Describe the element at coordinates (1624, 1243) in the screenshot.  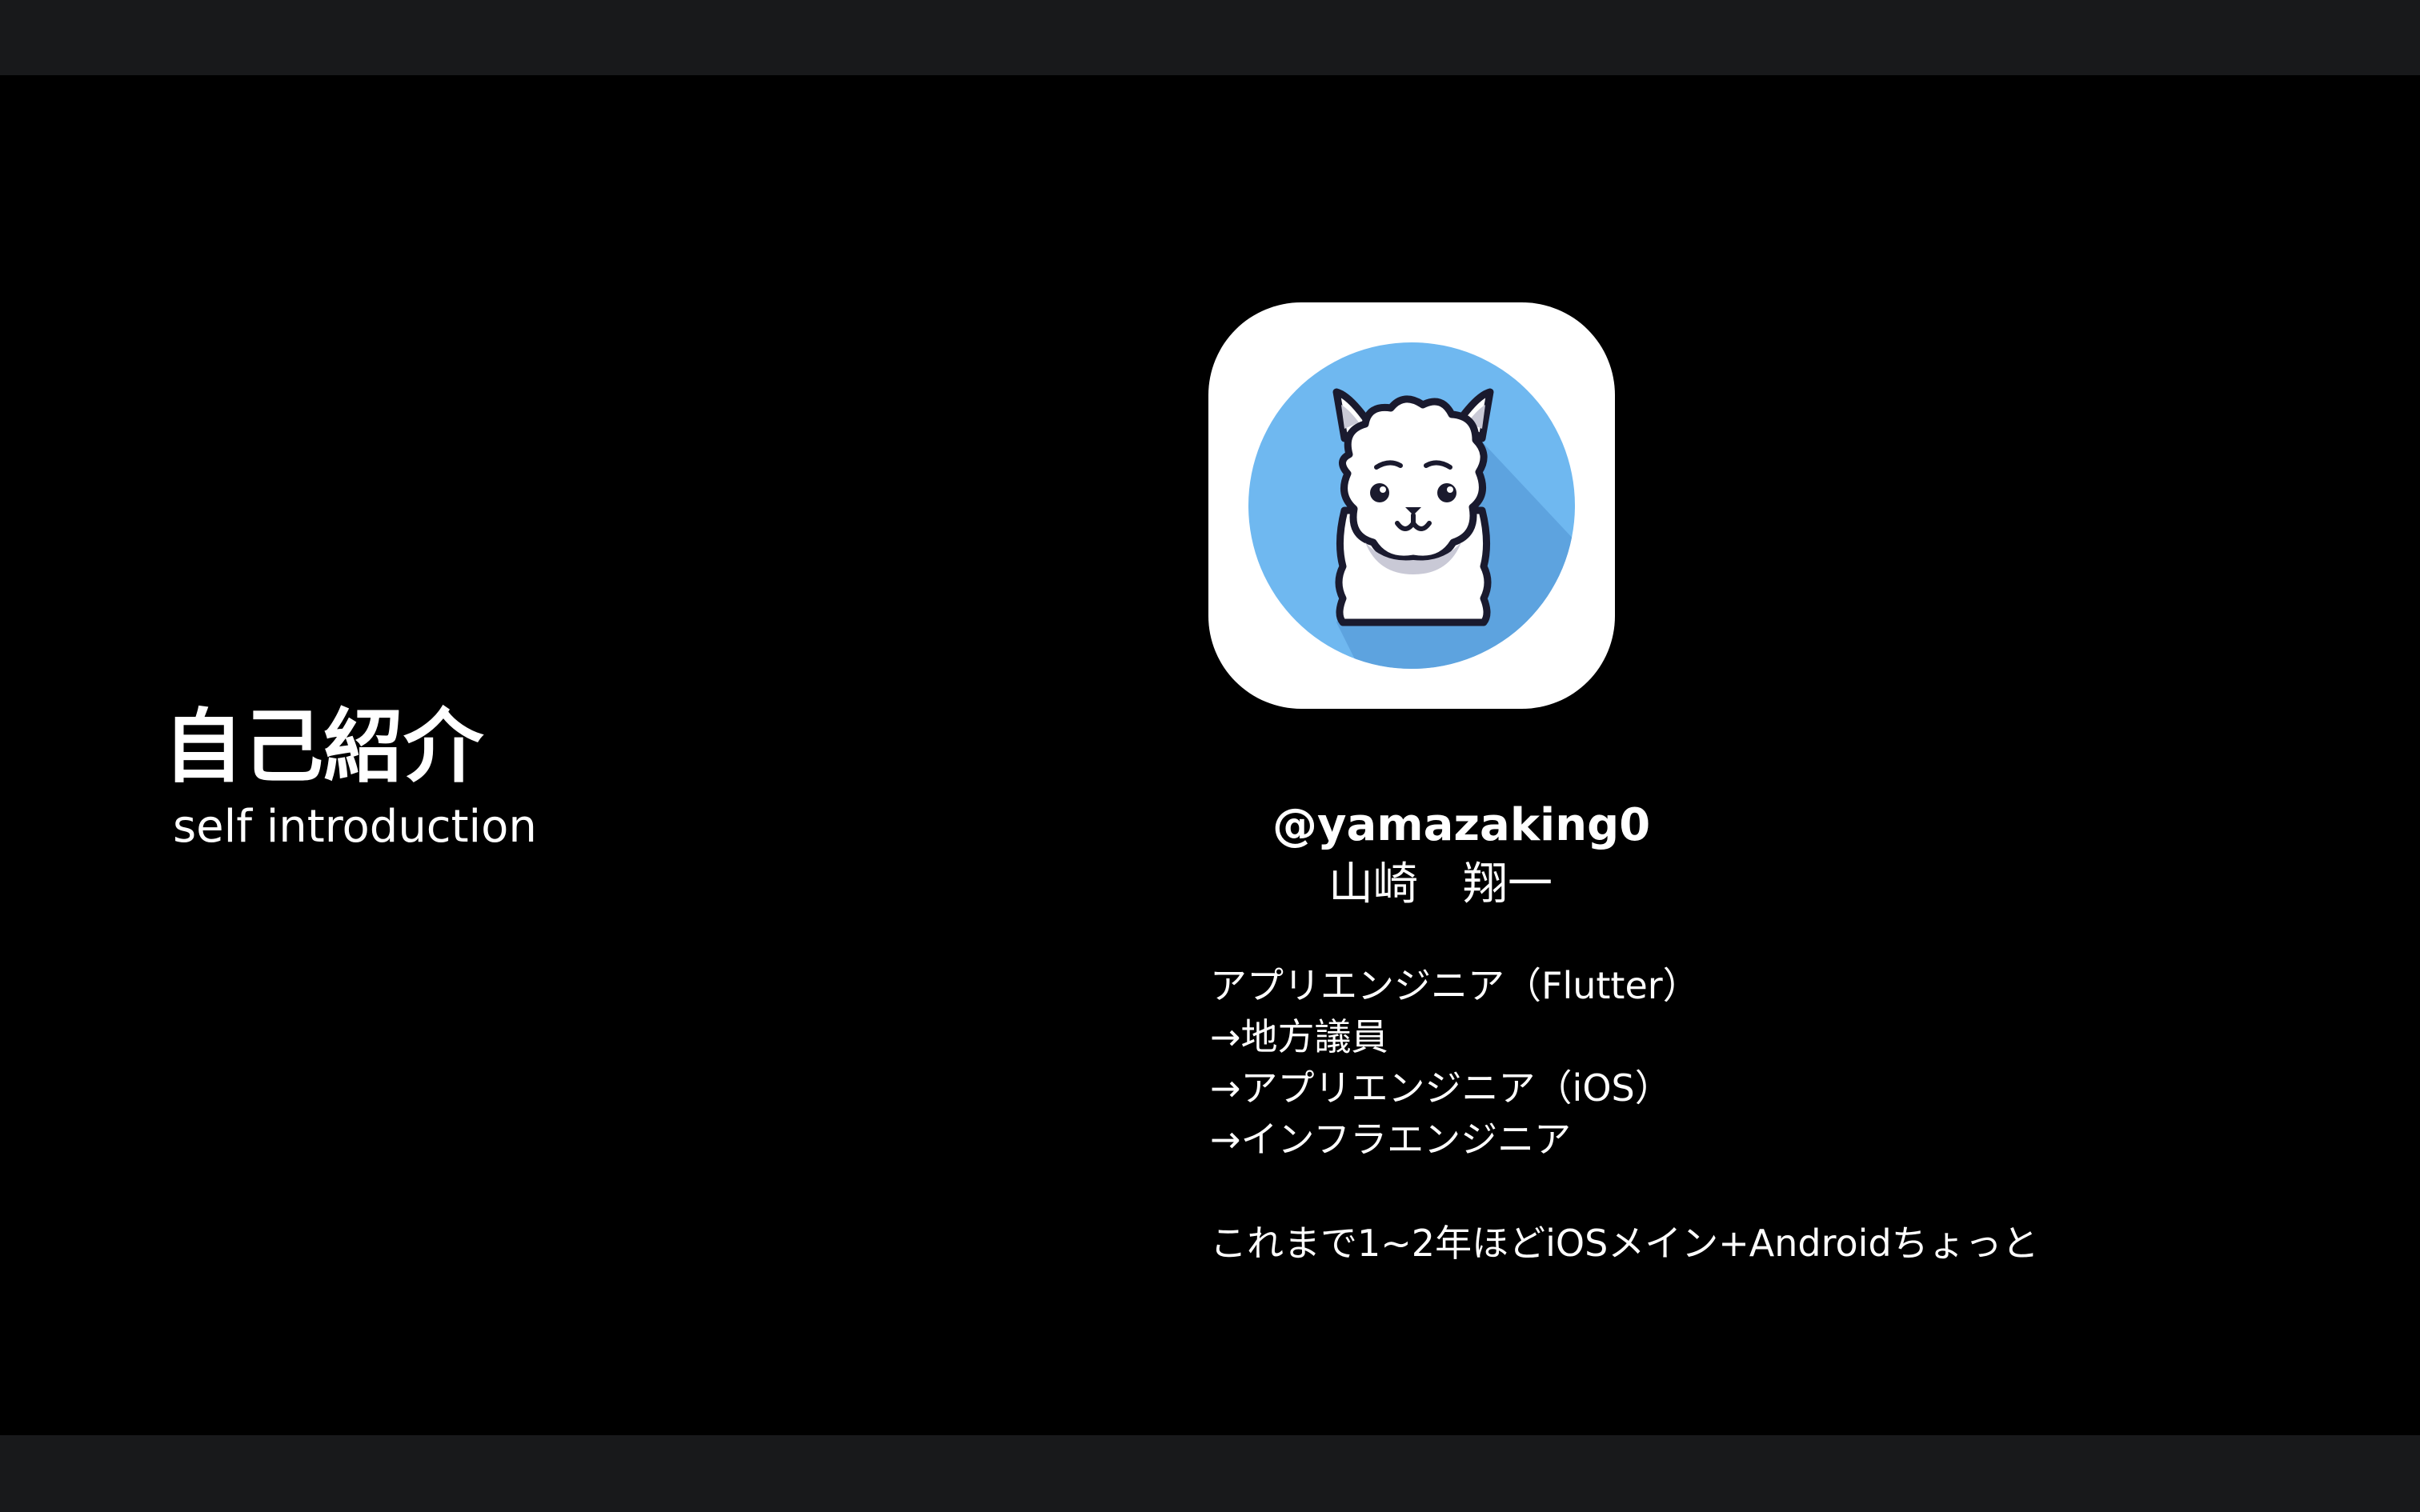
I see `experience-summary: これまで1~2年ほどiOSメイン+Androidちょっと` at that location.